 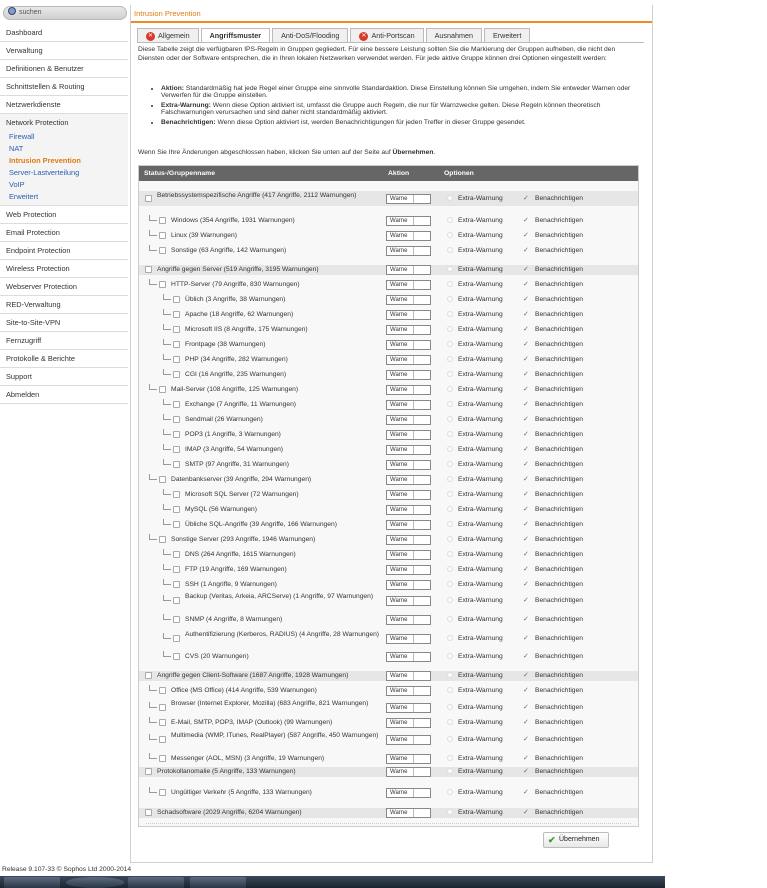 What do you see at coordinates (64, 269) in the screenshot?
I see `sidebar-item-9: Wireless Protection` at bounding box center [64, 269].